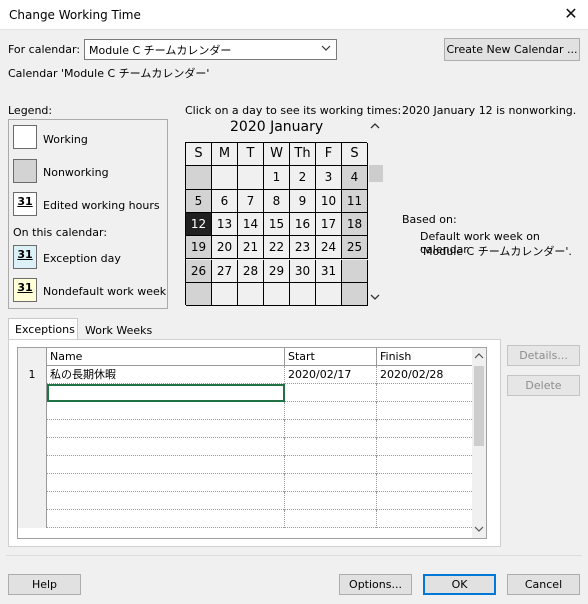  I want to click on calendar-day: 31, so click(329, 271).